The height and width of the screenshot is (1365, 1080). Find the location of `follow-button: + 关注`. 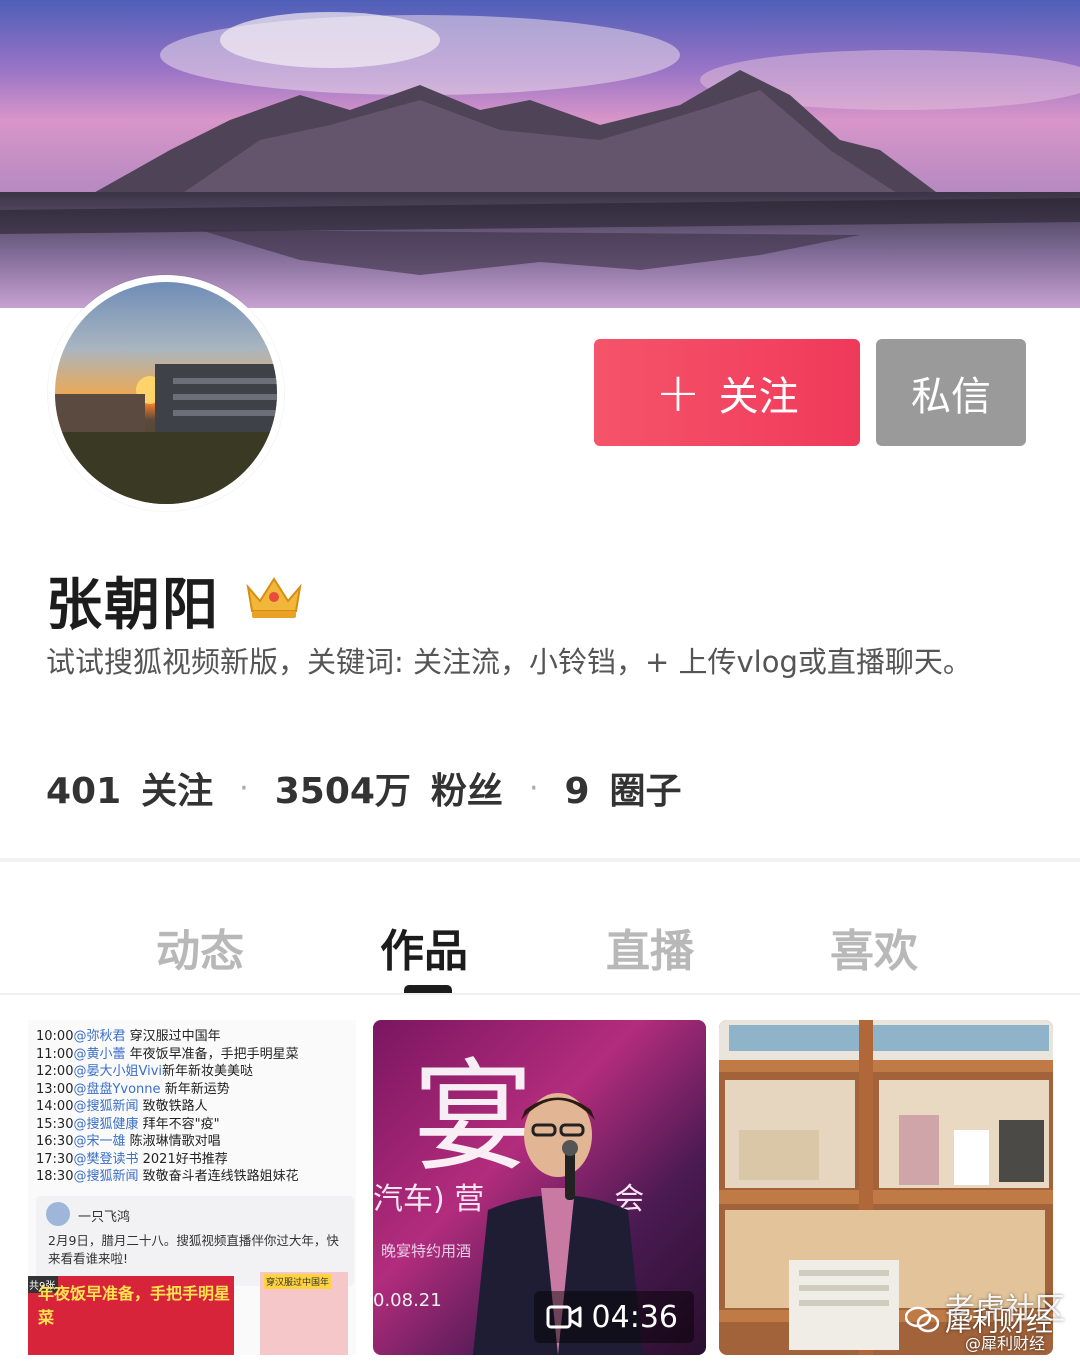

follow-button: + 关注 is located at coordinates (727, 392).